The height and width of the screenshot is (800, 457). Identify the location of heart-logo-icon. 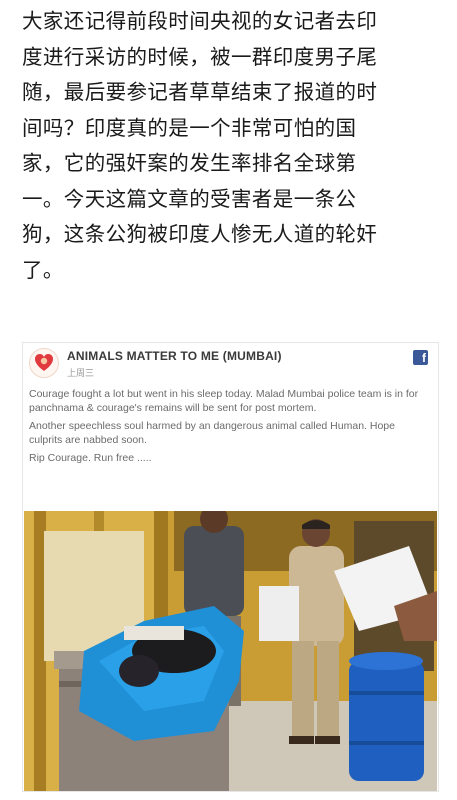
(44, 363).